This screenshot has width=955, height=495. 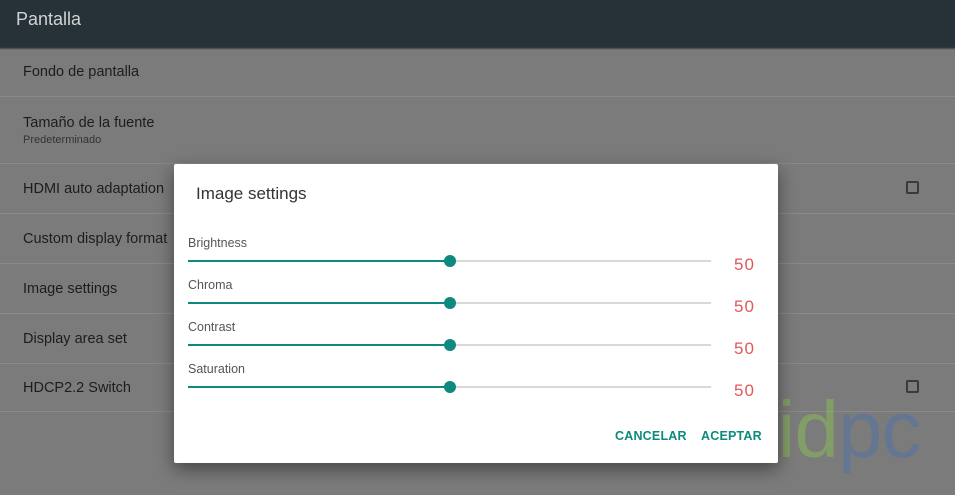 I want to click on hdmi-auto-checkbox, so click(x=912, y=187).